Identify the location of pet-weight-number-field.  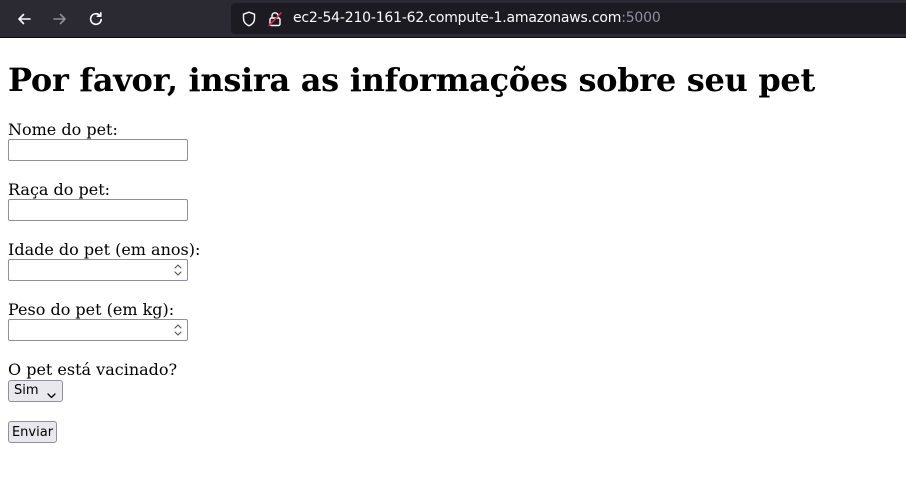
(98, 330).